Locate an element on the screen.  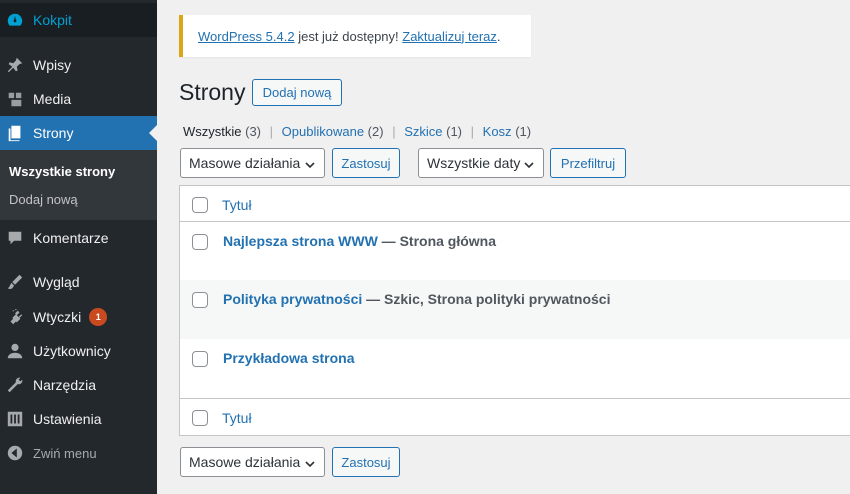
dashboard-icon is located at coordinates (15, 20).